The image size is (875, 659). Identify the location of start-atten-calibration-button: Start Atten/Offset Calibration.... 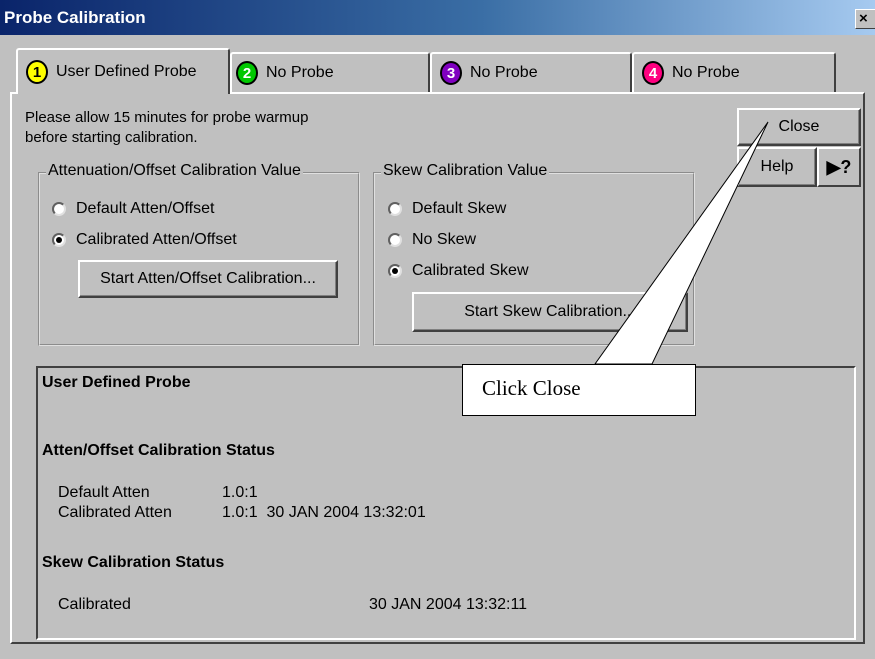
(208, 279).